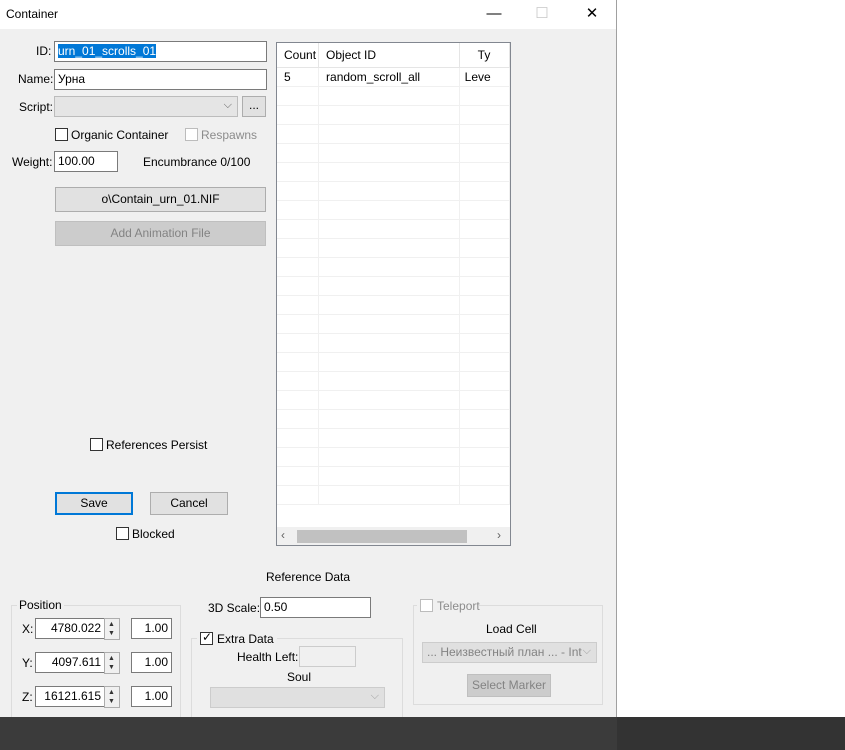  I want to click on blocked-label: Blocked, so click(153, 534).